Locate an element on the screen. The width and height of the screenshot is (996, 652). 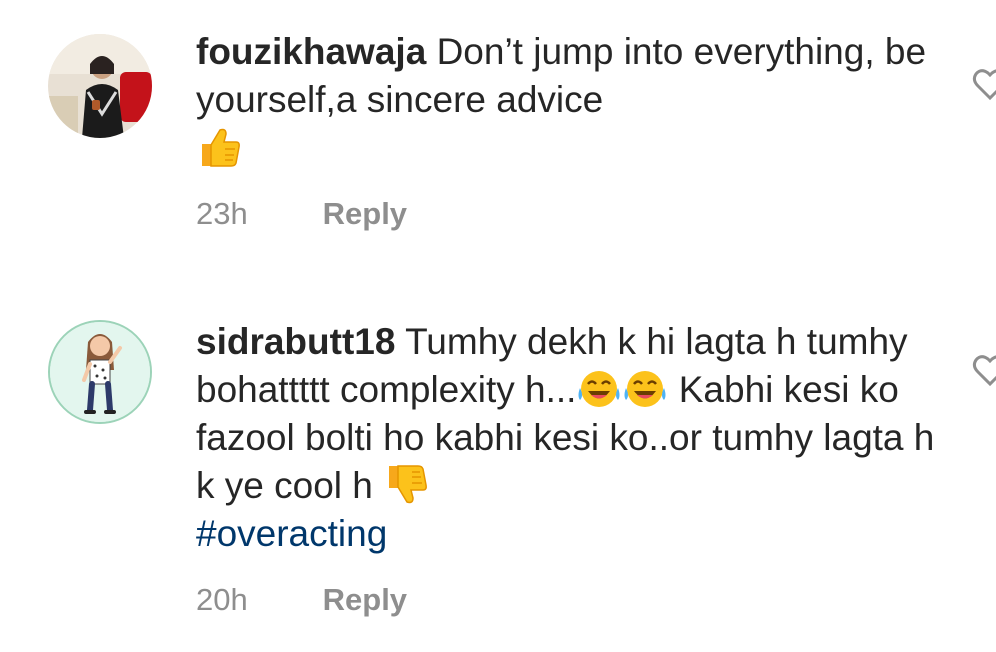
comment-timestamp: 23h is located at coordinates (222, 213).